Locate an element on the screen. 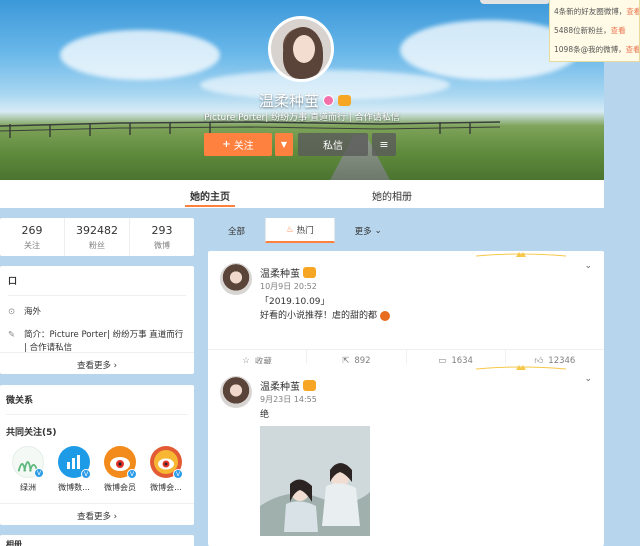 The image size is (640, 546). post-timestamp: 9月23日 14:55 is located at coordinates (288, 399).